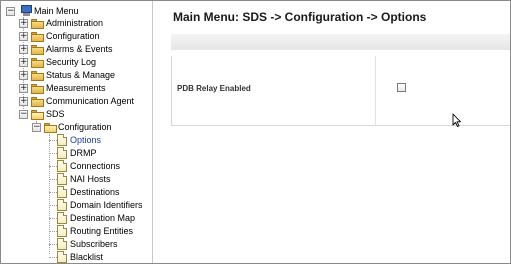 This screenshot has height=264, width=511. What do you see at coordinates (76, 88) in the screenshot?
I see `tree-item-measurements: Measurements` at bounding box center [76, 88].